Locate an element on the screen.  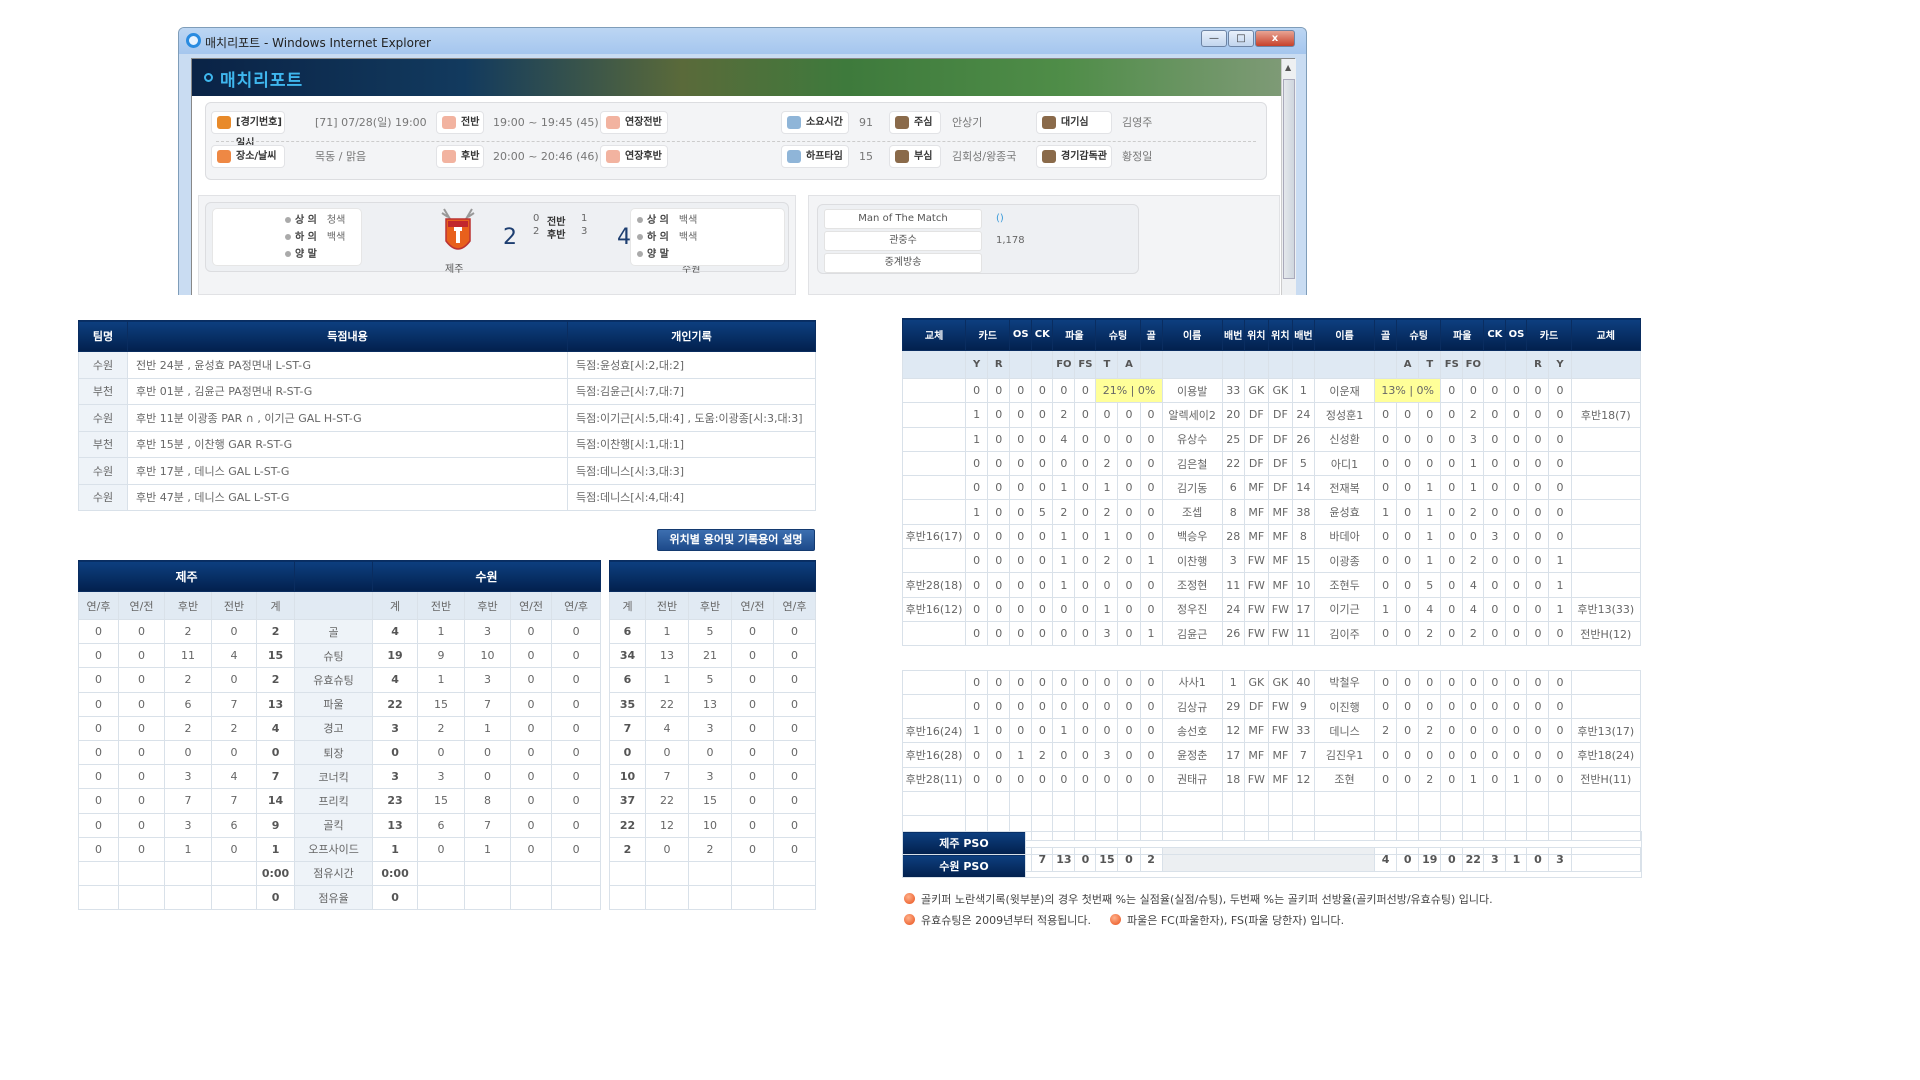
vertical-scrollbar: ▲ is located at coordinates (1288, 177).